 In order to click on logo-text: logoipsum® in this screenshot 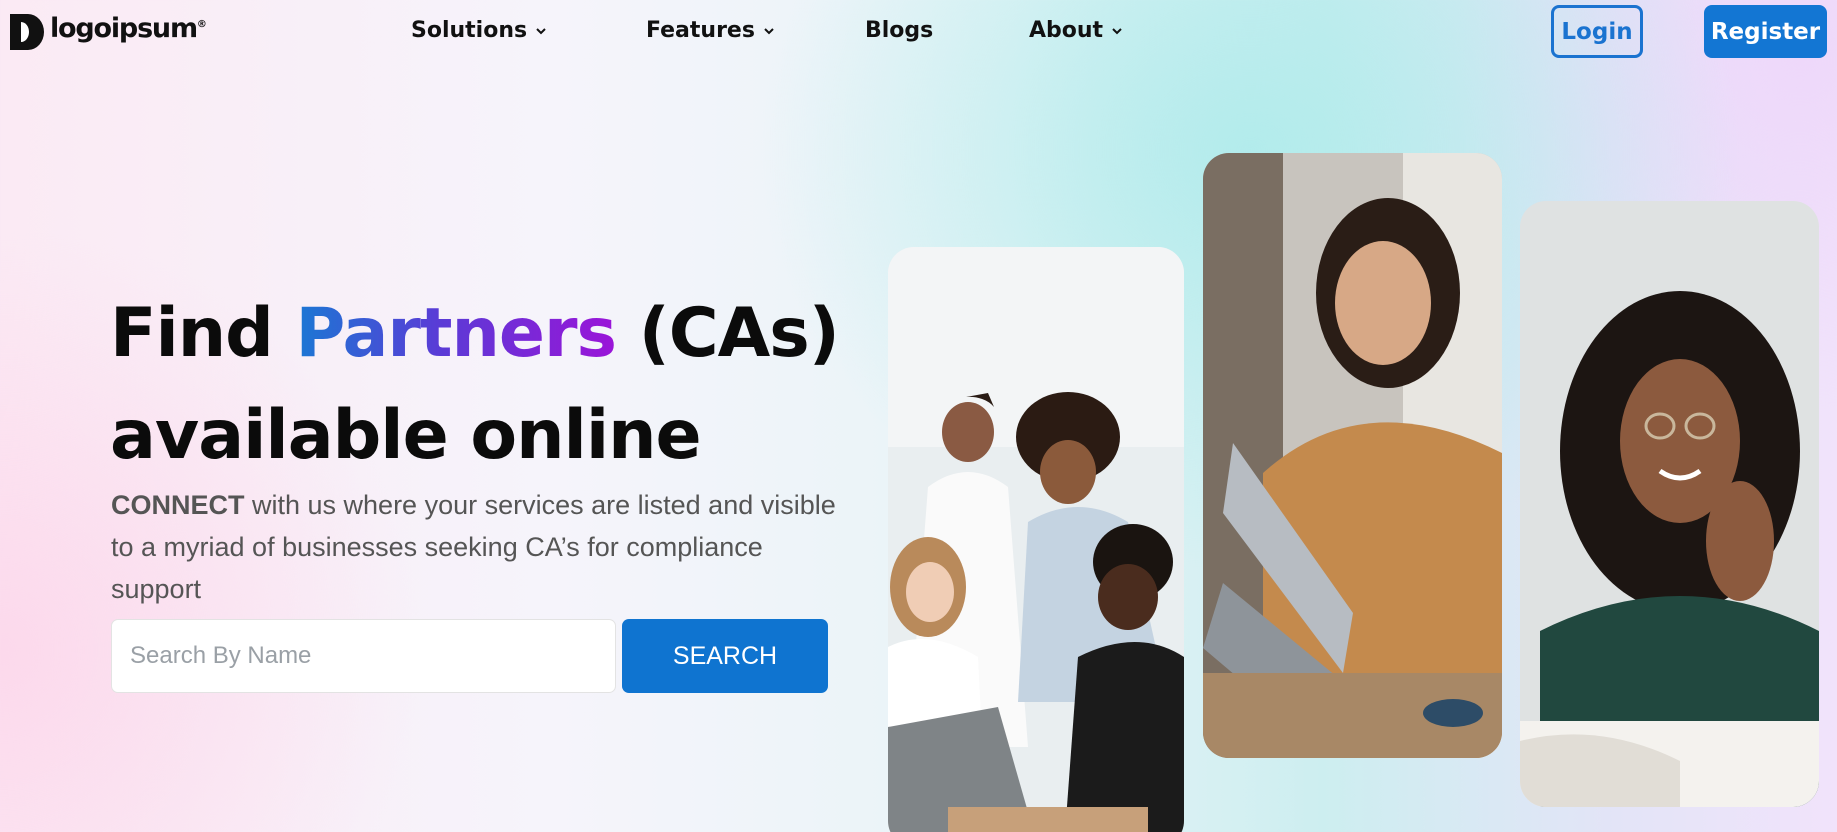, I will do `click(128, 28)`.